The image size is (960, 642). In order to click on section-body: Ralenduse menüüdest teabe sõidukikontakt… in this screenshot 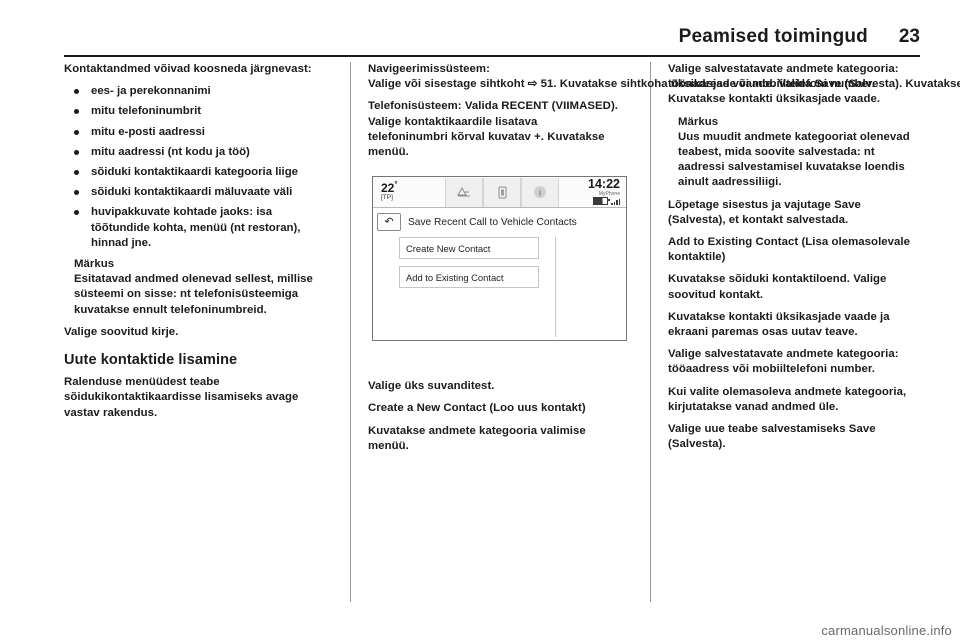, I will do `click(181, 397)`.